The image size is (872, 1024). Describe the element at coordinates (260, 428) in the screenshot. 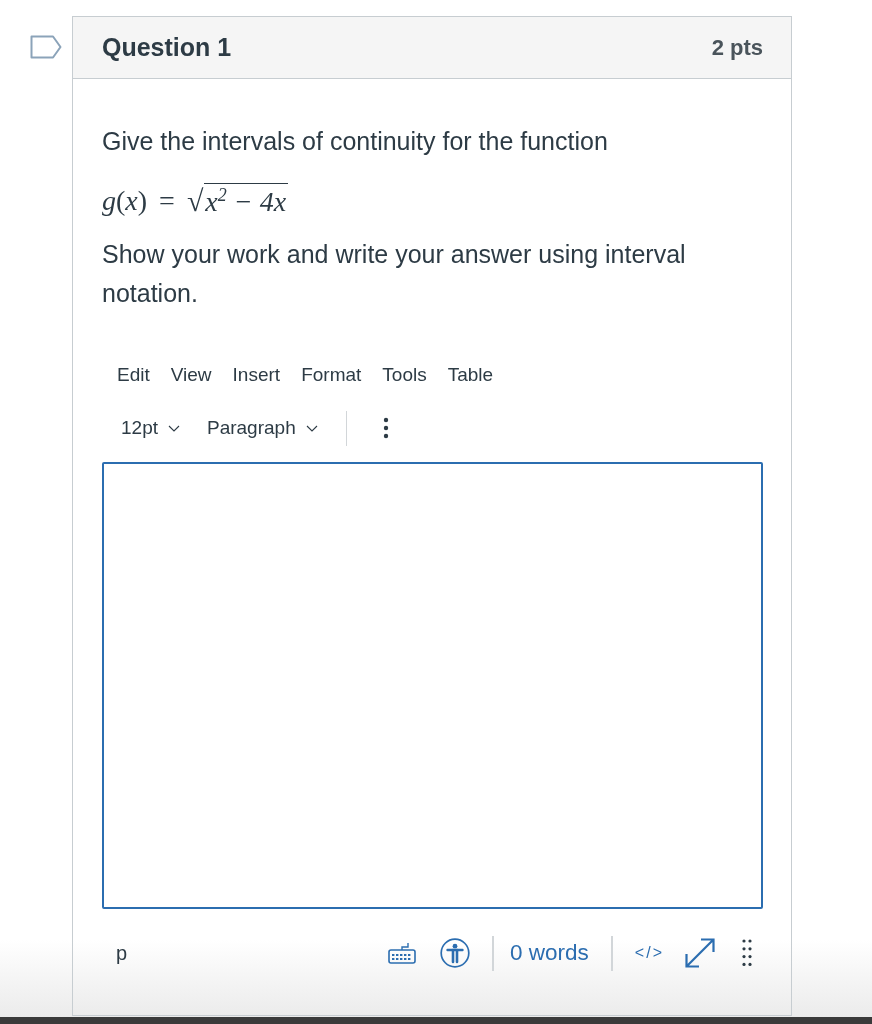

I see `block-format-dropdown: Paragraph` at that location.